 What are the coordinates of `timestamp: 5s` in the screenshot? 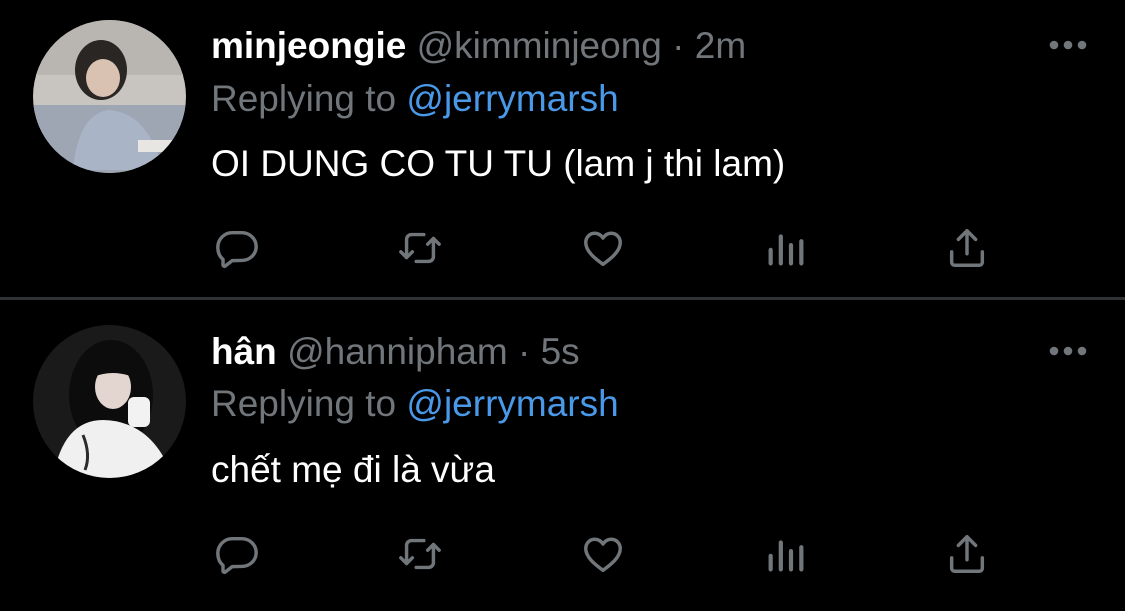 It's located at (560, 351).